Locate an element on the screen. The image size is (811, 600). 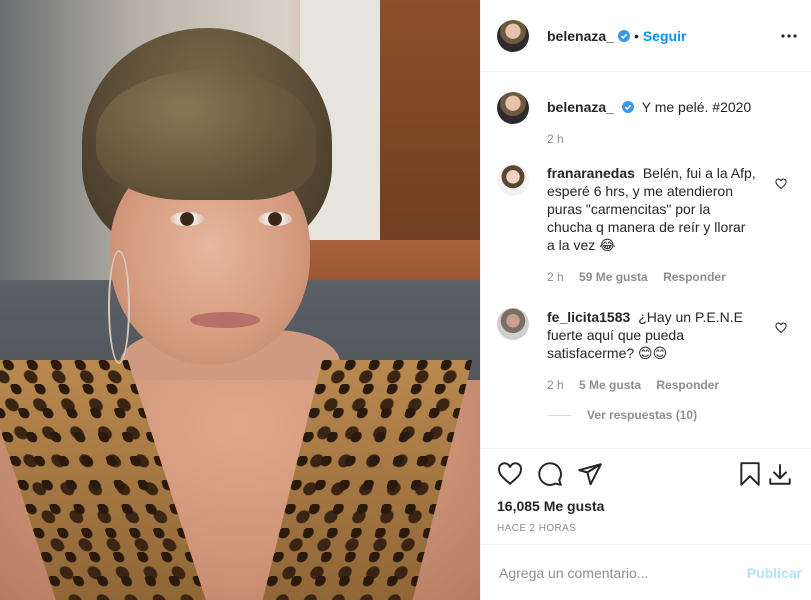
caption-time: 2 h is located at coordinates (652, 139).